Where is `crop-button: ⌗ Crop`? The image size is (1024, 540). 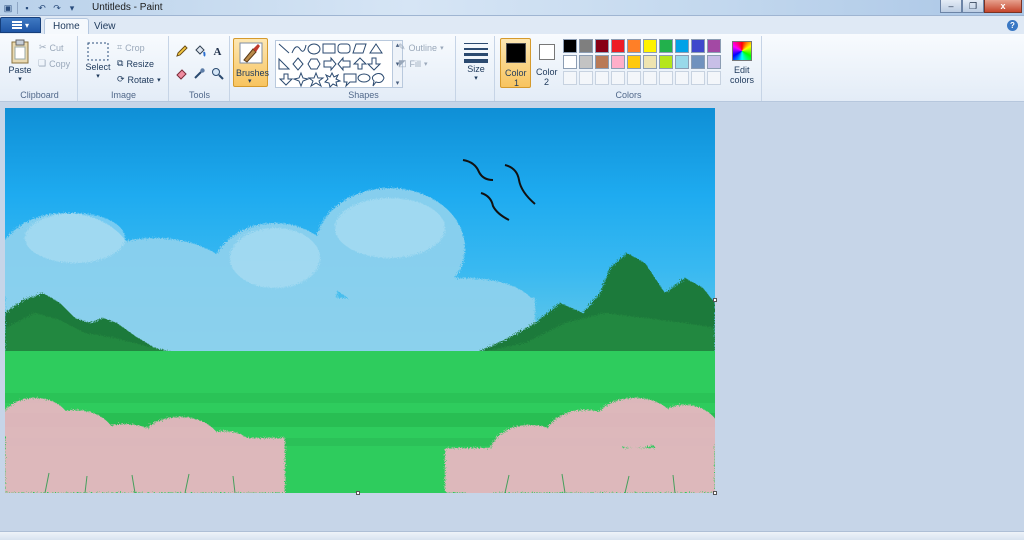 crop-button: ⌗ Crop is located at coordinates (131, 47).